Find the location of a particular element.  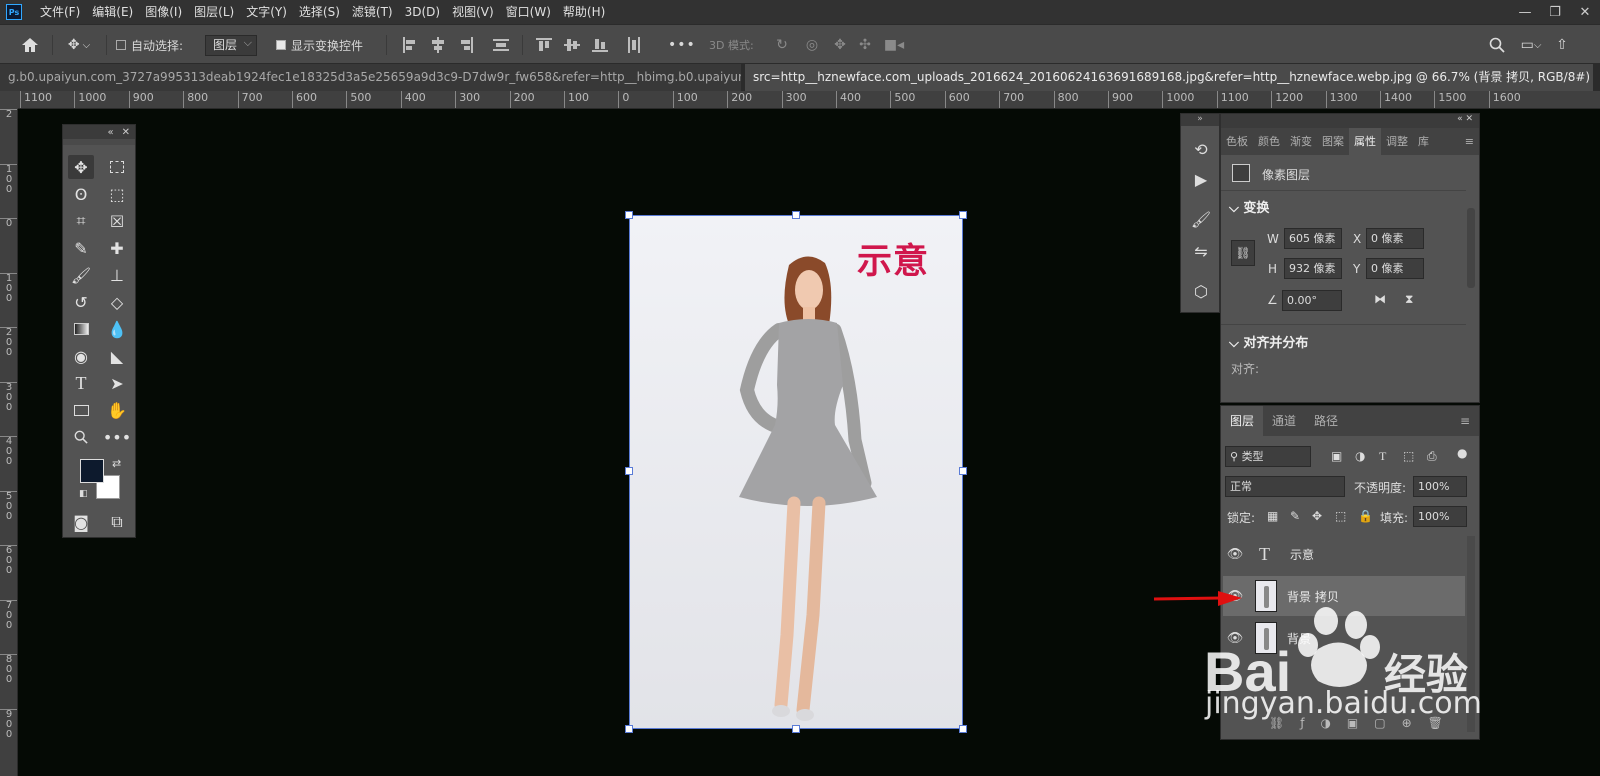

marquee-tool-icon is located at coordinates (117, 167).